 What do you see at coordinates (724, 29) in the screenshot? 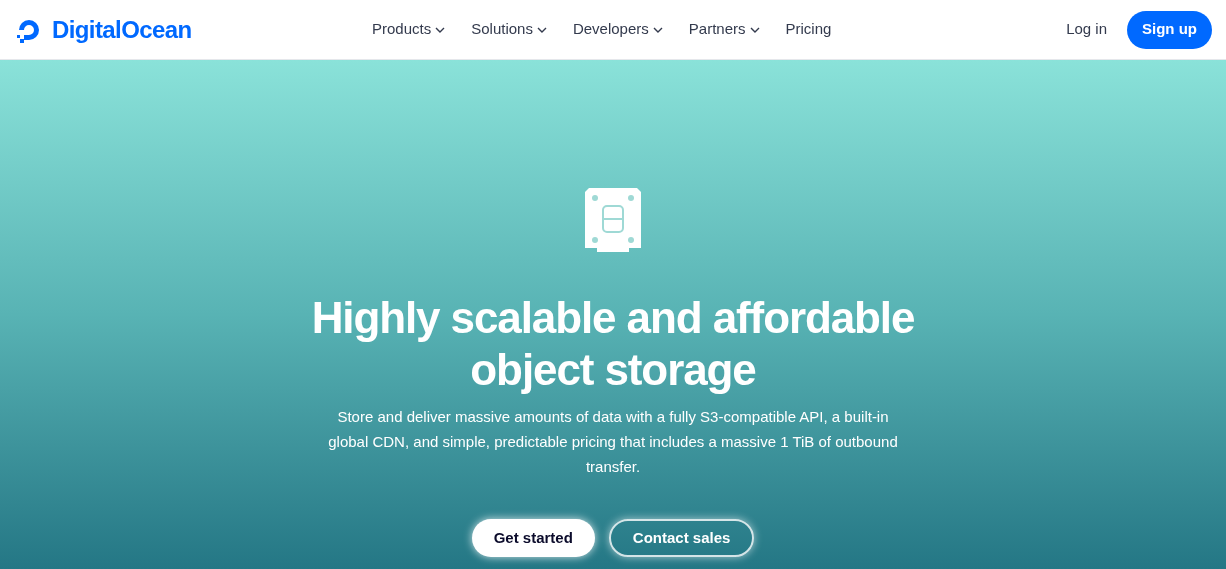
I see `nav-link: Partners` at bounding box center [724, 29].